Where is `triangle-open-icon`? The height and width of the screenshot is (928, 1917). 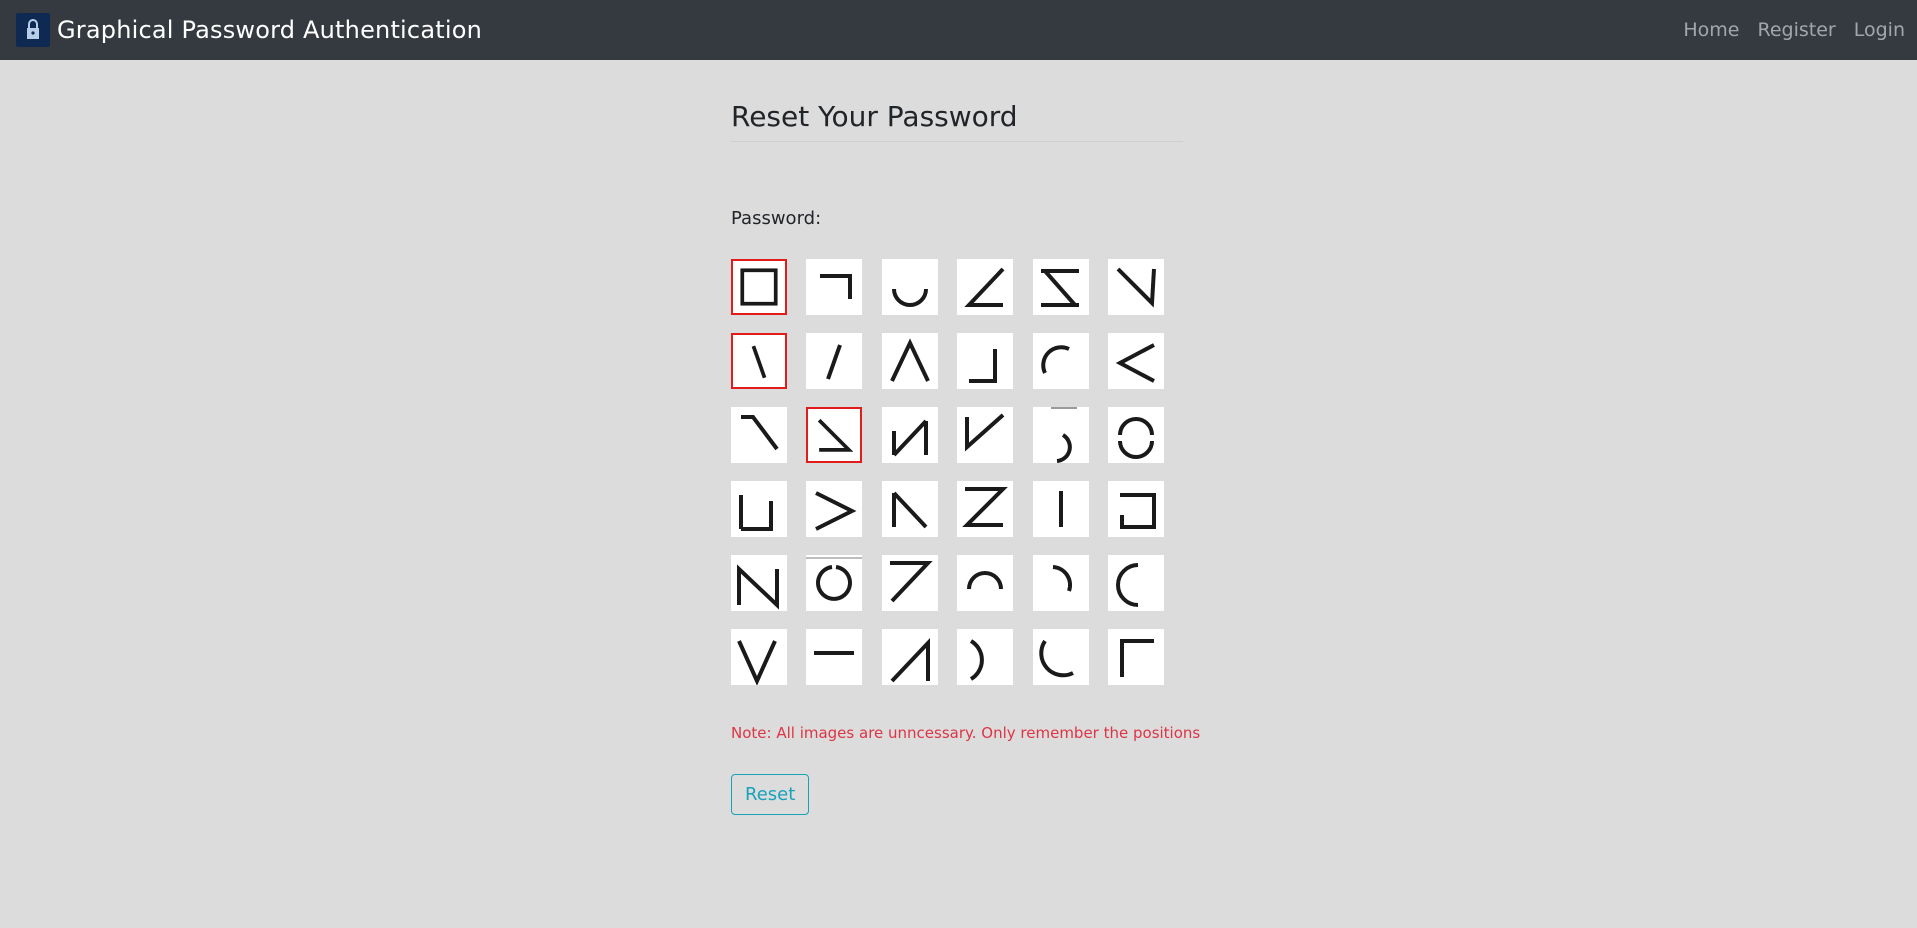 triangle-open-icon is located at coordinates (834, 435).